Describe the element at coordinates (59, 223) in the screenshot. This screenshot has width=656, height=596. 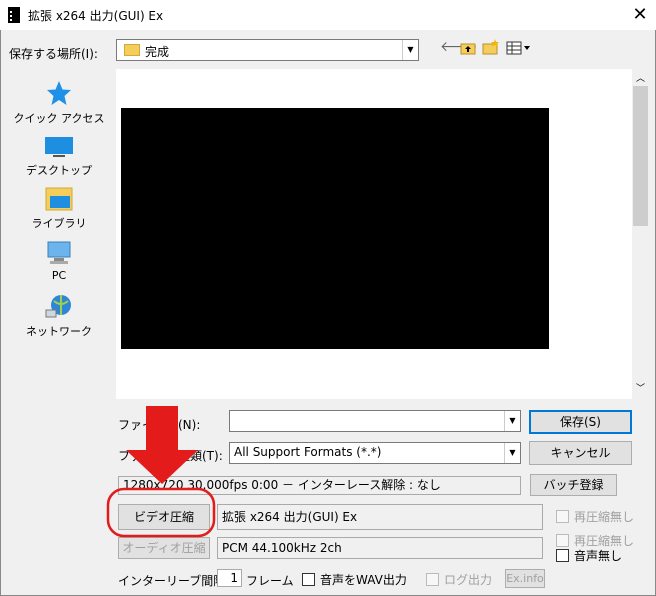
I see `sidebar-item-label: ライブラリ` at that location.